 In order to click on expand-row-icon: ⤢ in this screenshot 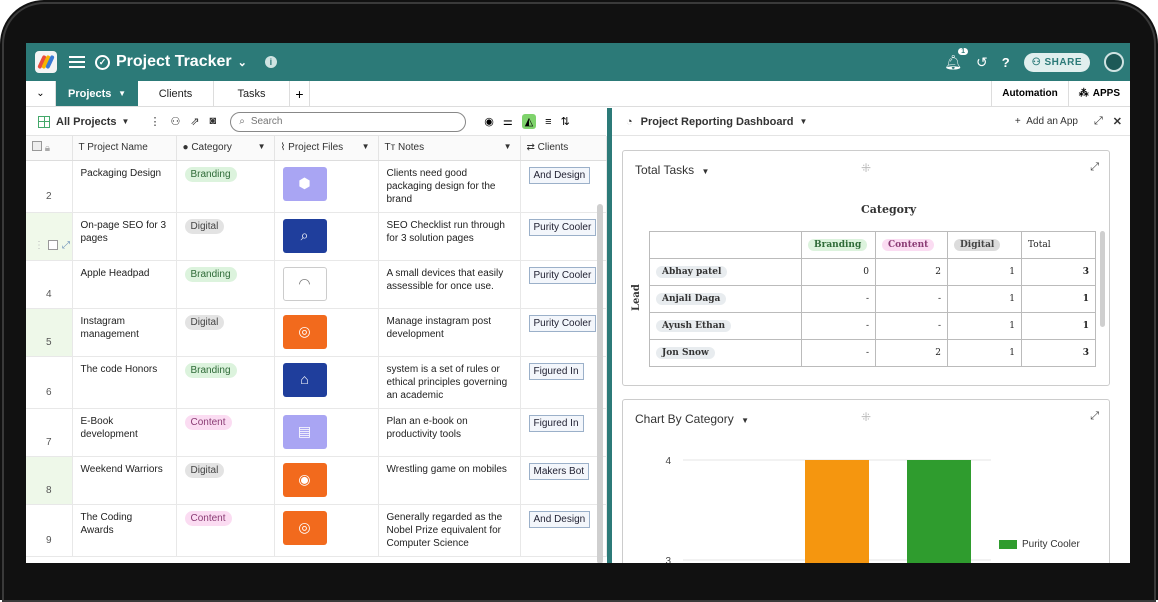, I will do `click(66, 245)`.